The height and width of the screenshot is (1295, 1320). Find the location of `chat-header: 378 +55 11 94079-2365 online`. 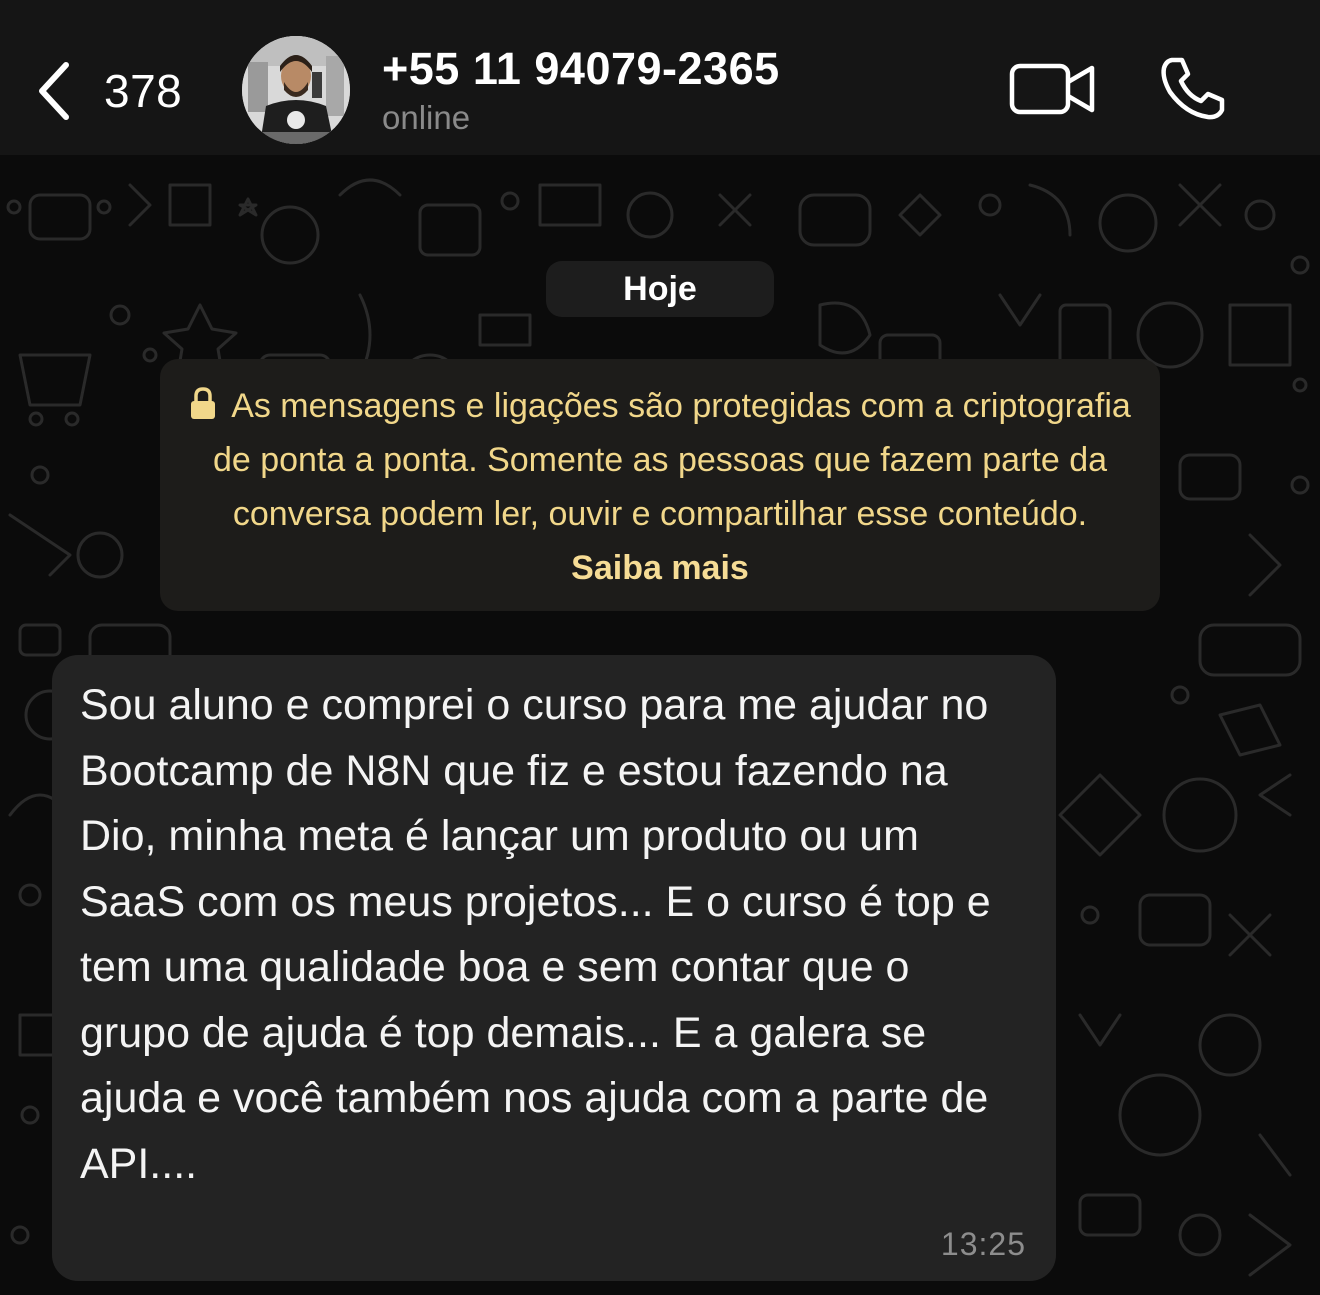

chat-header: 378 +55 11 94079-2365 online is located at coordinates (660, 77).